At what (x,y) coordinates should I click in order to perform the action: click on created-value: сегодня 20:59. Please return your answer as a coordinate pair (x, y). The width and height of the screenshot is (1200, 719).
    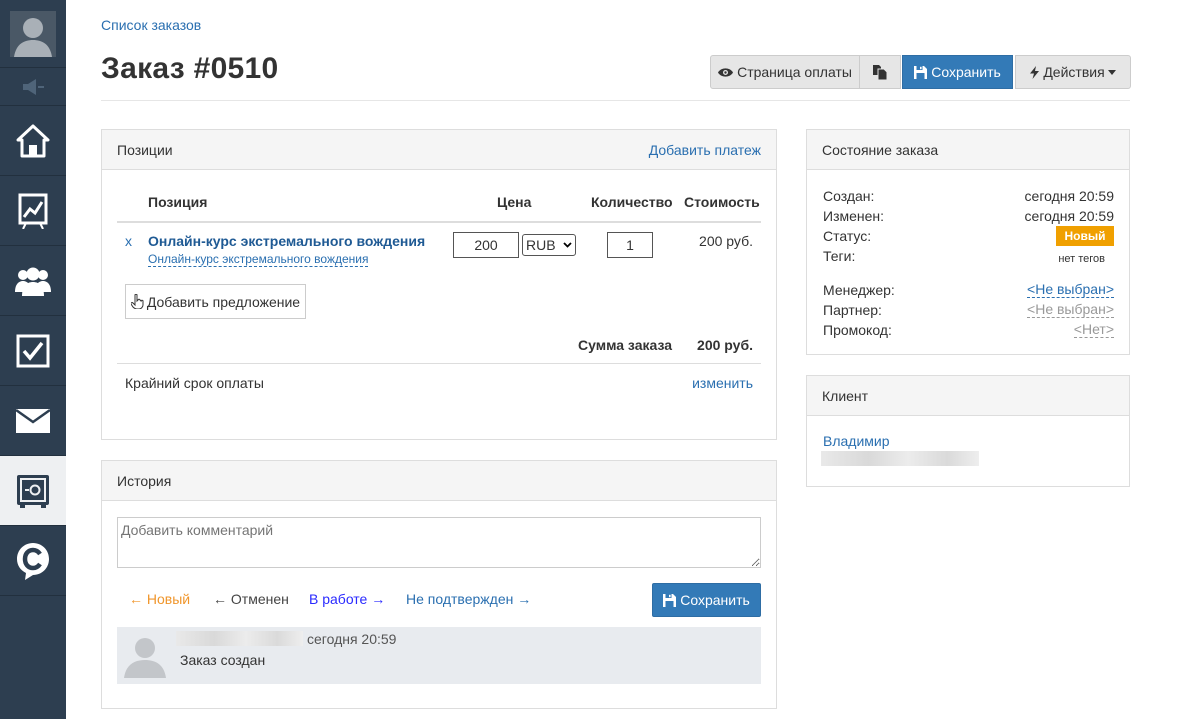
    Looking at the image, I should click on (1069, 196).